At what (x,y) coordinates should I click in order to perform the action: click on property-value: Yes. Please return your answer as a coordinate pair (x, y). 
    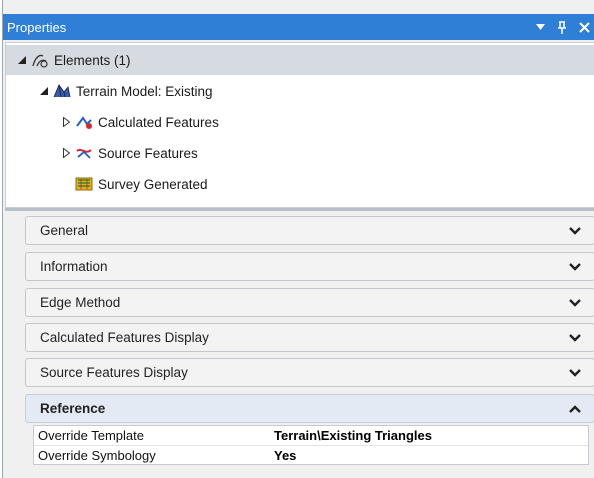
    Looking at the image, I should click on (431, 455).